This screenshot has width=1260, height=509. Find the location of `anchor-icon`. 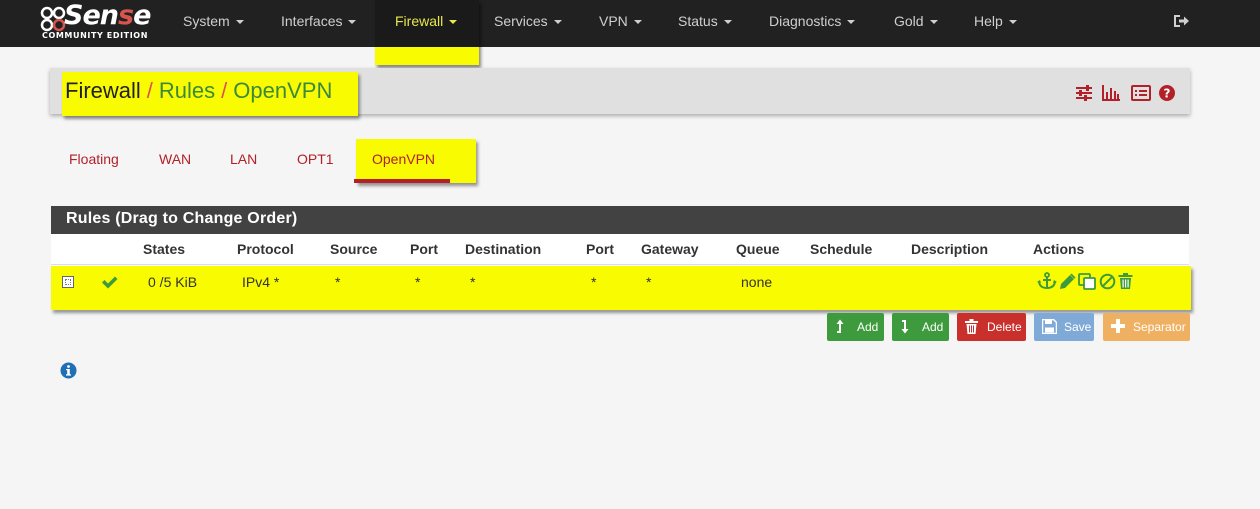

anchor-icon is located at coordinates (1047, 281).